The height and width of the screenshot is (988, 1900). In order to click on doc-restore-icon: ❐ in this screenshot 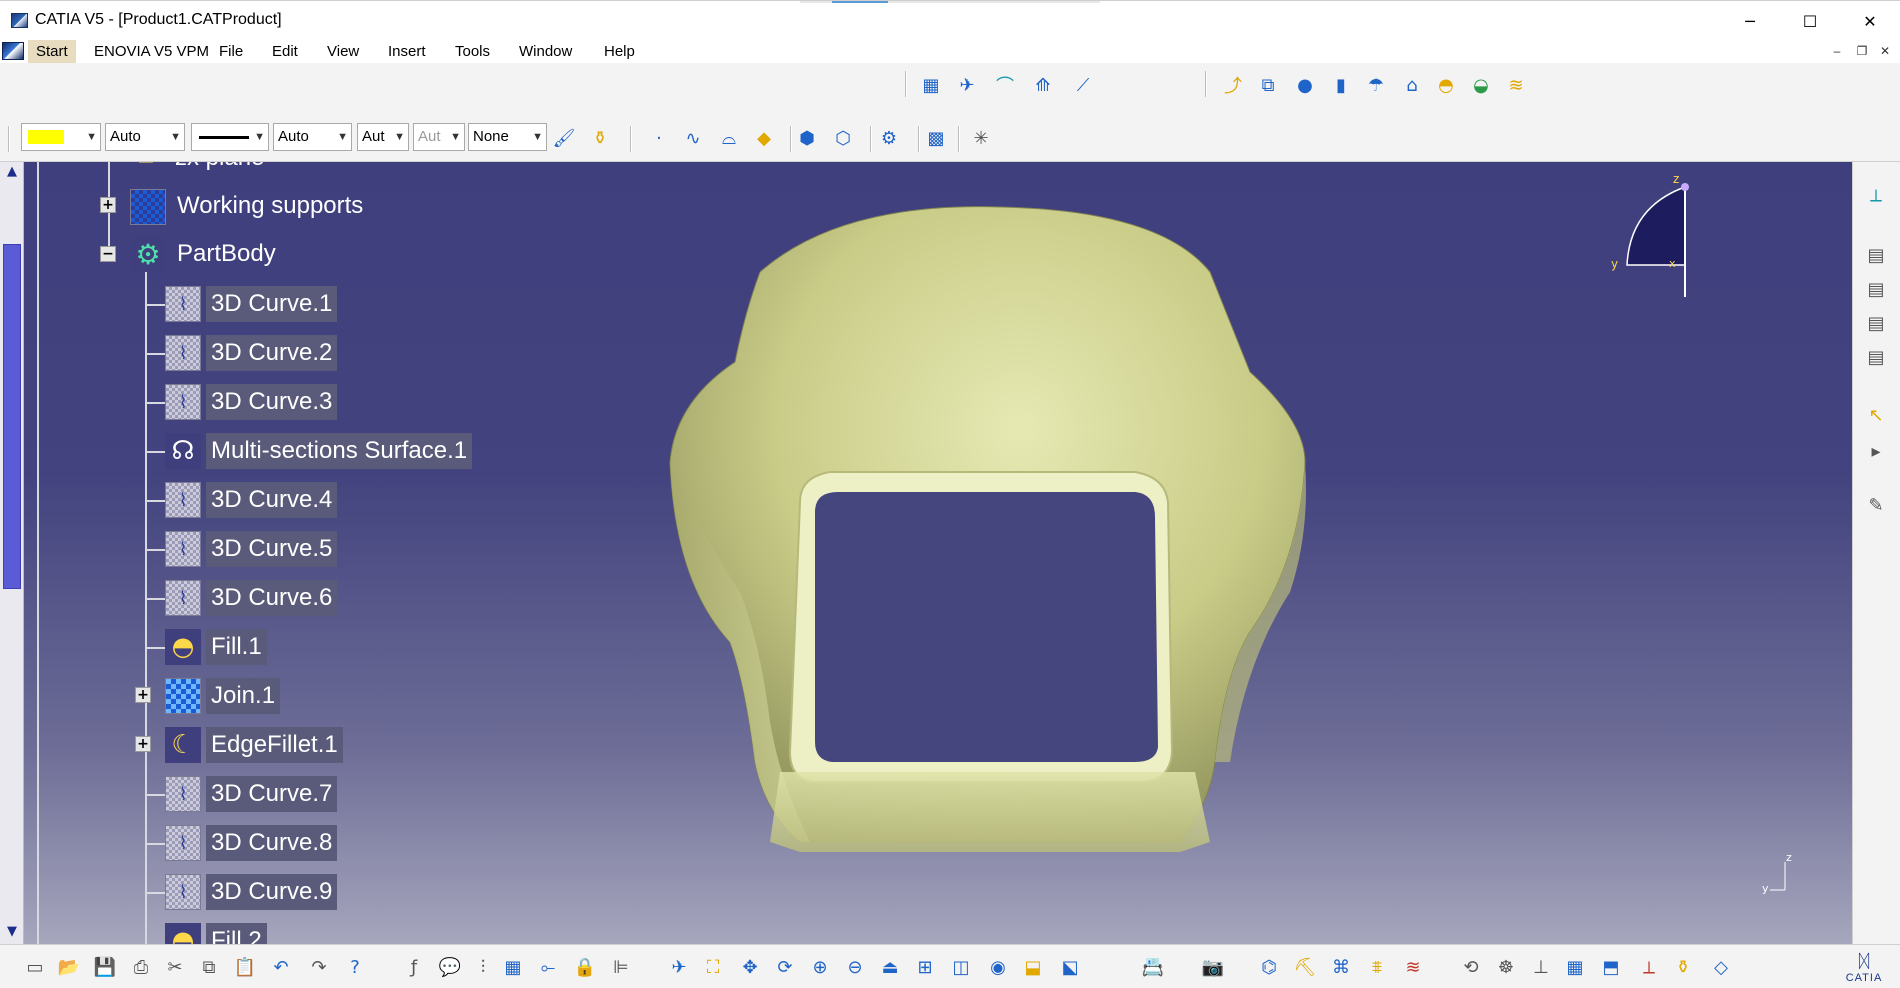, I will do `click(1862, 51)`.